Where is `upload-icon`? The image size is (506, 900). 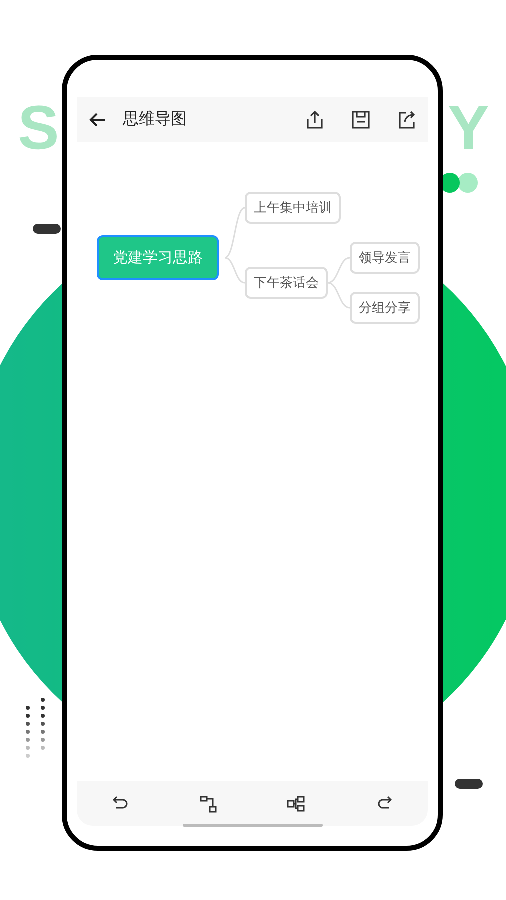 upload-icon is located at coordinates (315, 119).